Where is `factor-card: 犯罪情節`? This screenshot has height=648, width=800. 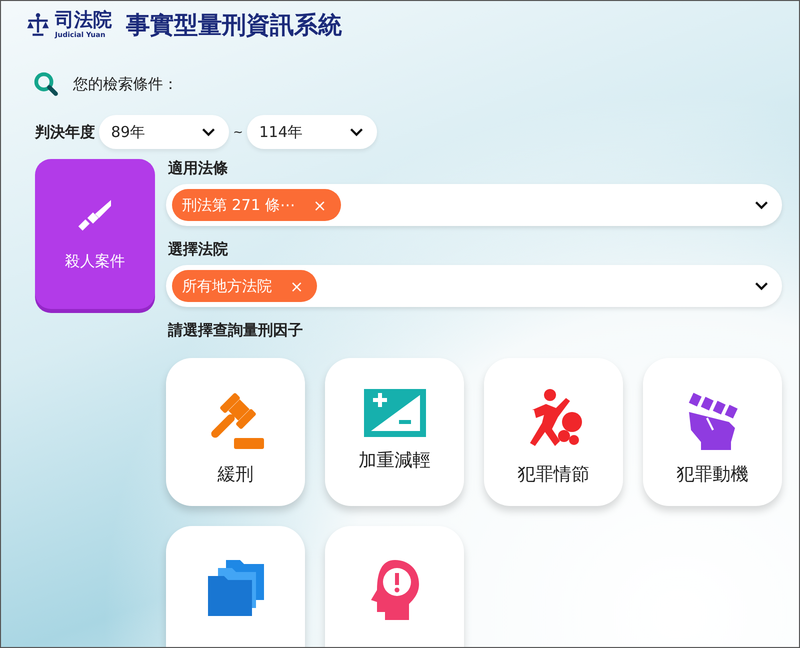
factor-card: 犯罪情節 is located at coordinates (553, 432).